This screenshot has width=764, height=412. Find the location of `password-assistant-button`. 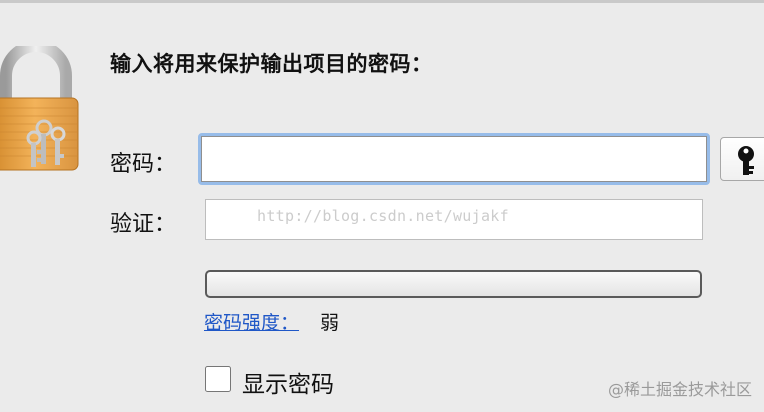

password-assistant-button is located at coordinates (742, 159).